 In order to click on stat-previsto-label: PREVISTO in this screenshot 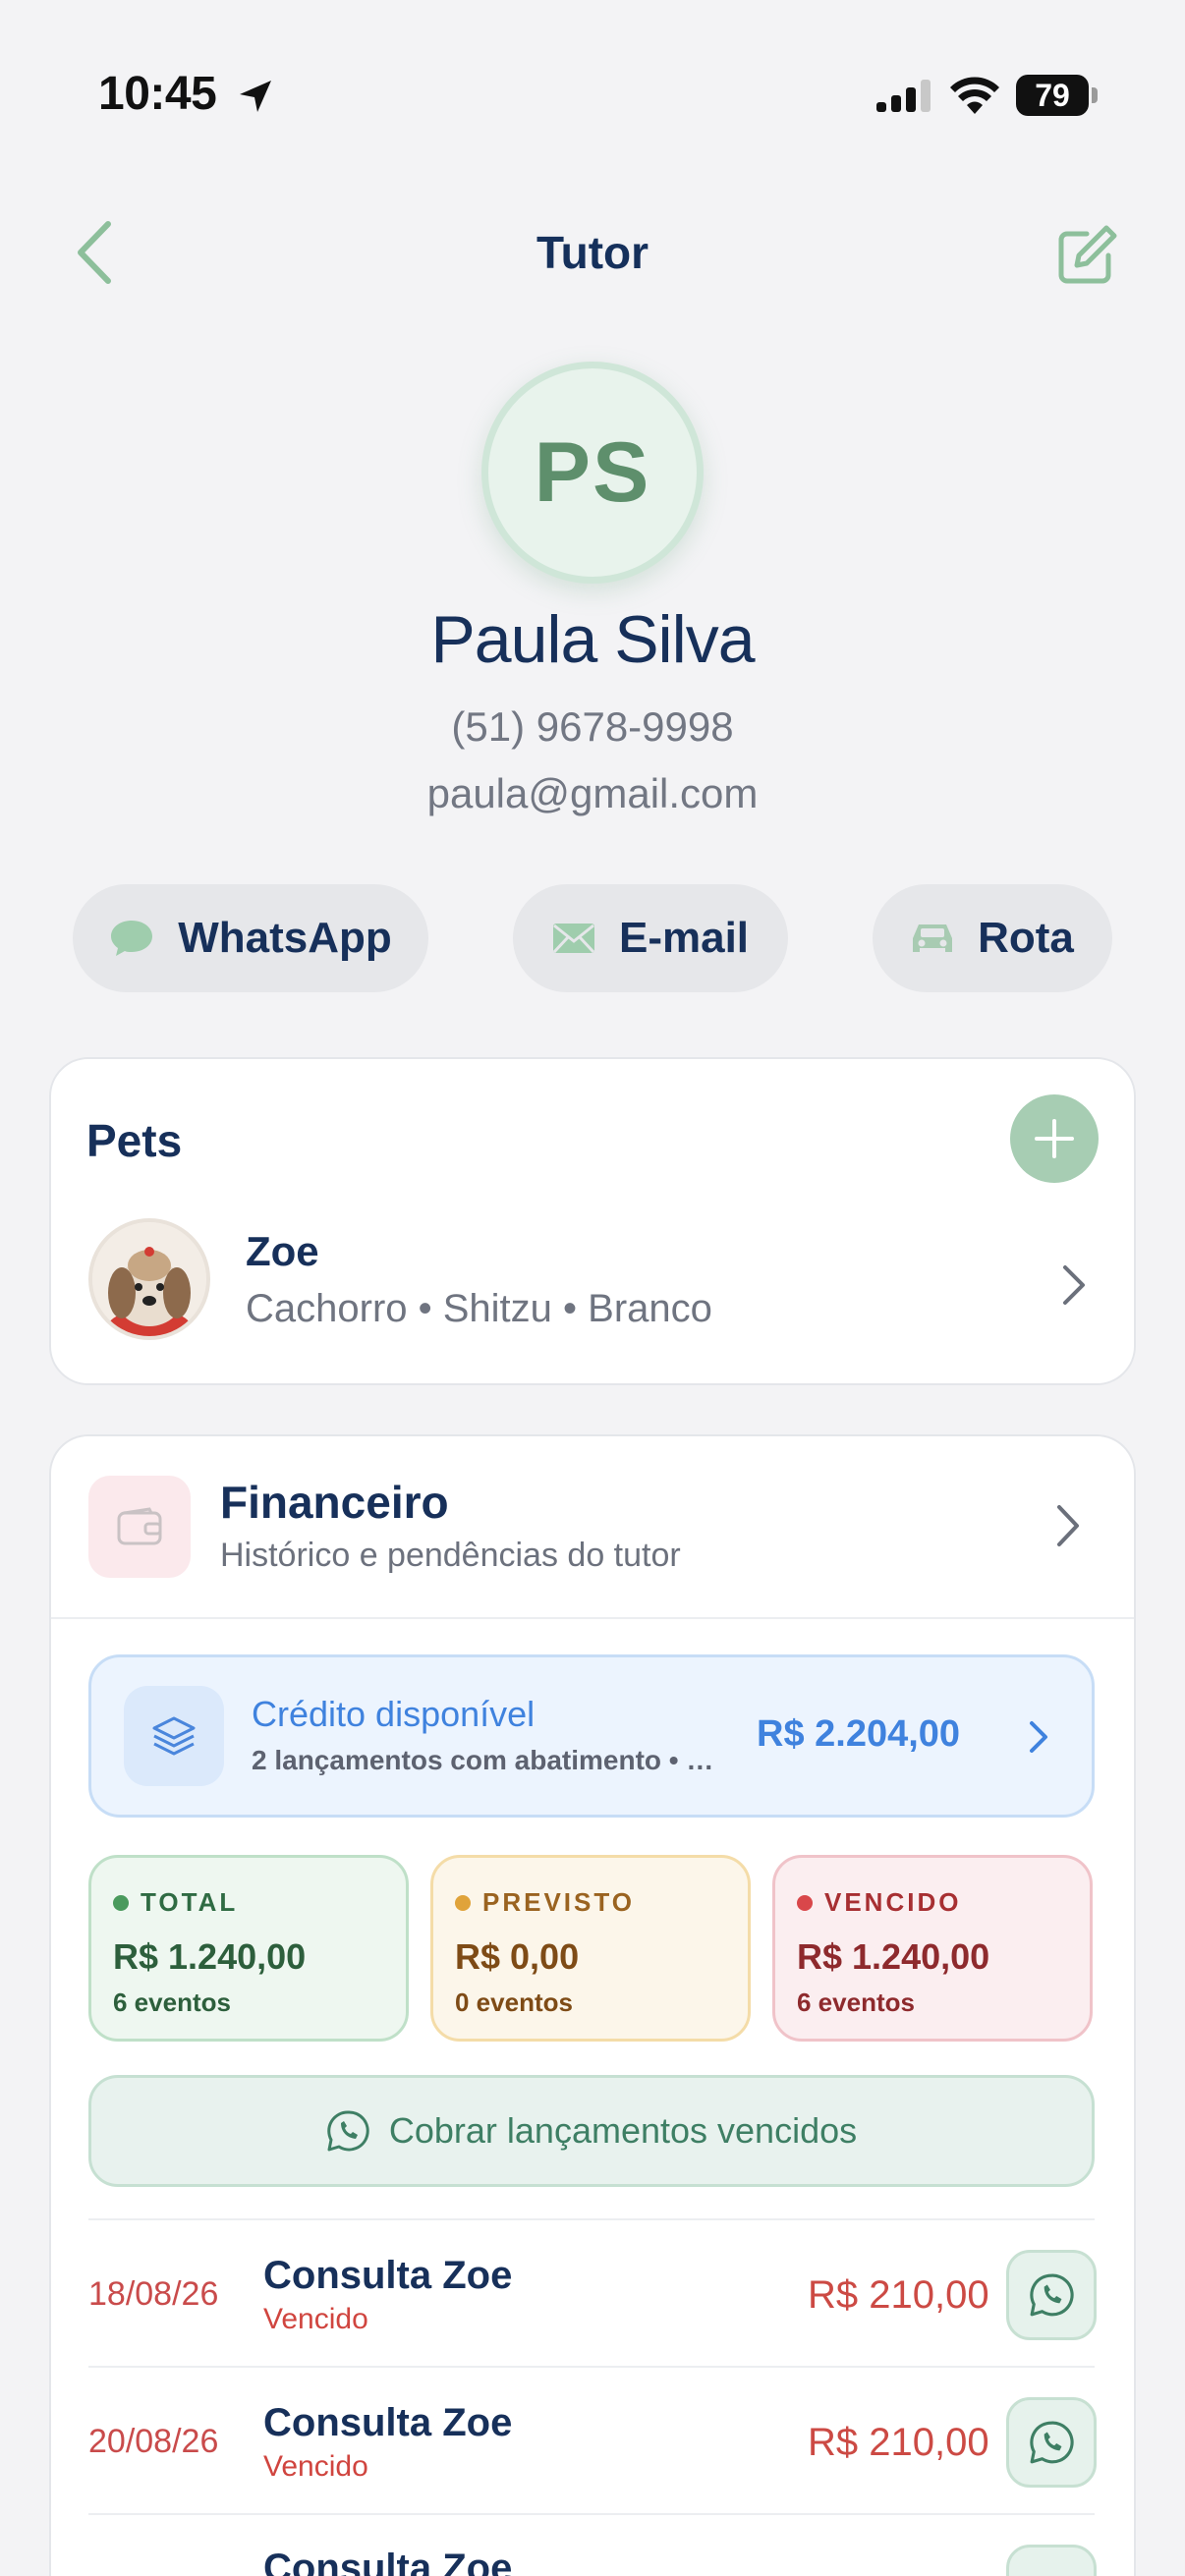, I will do `click(559, 1902)`.